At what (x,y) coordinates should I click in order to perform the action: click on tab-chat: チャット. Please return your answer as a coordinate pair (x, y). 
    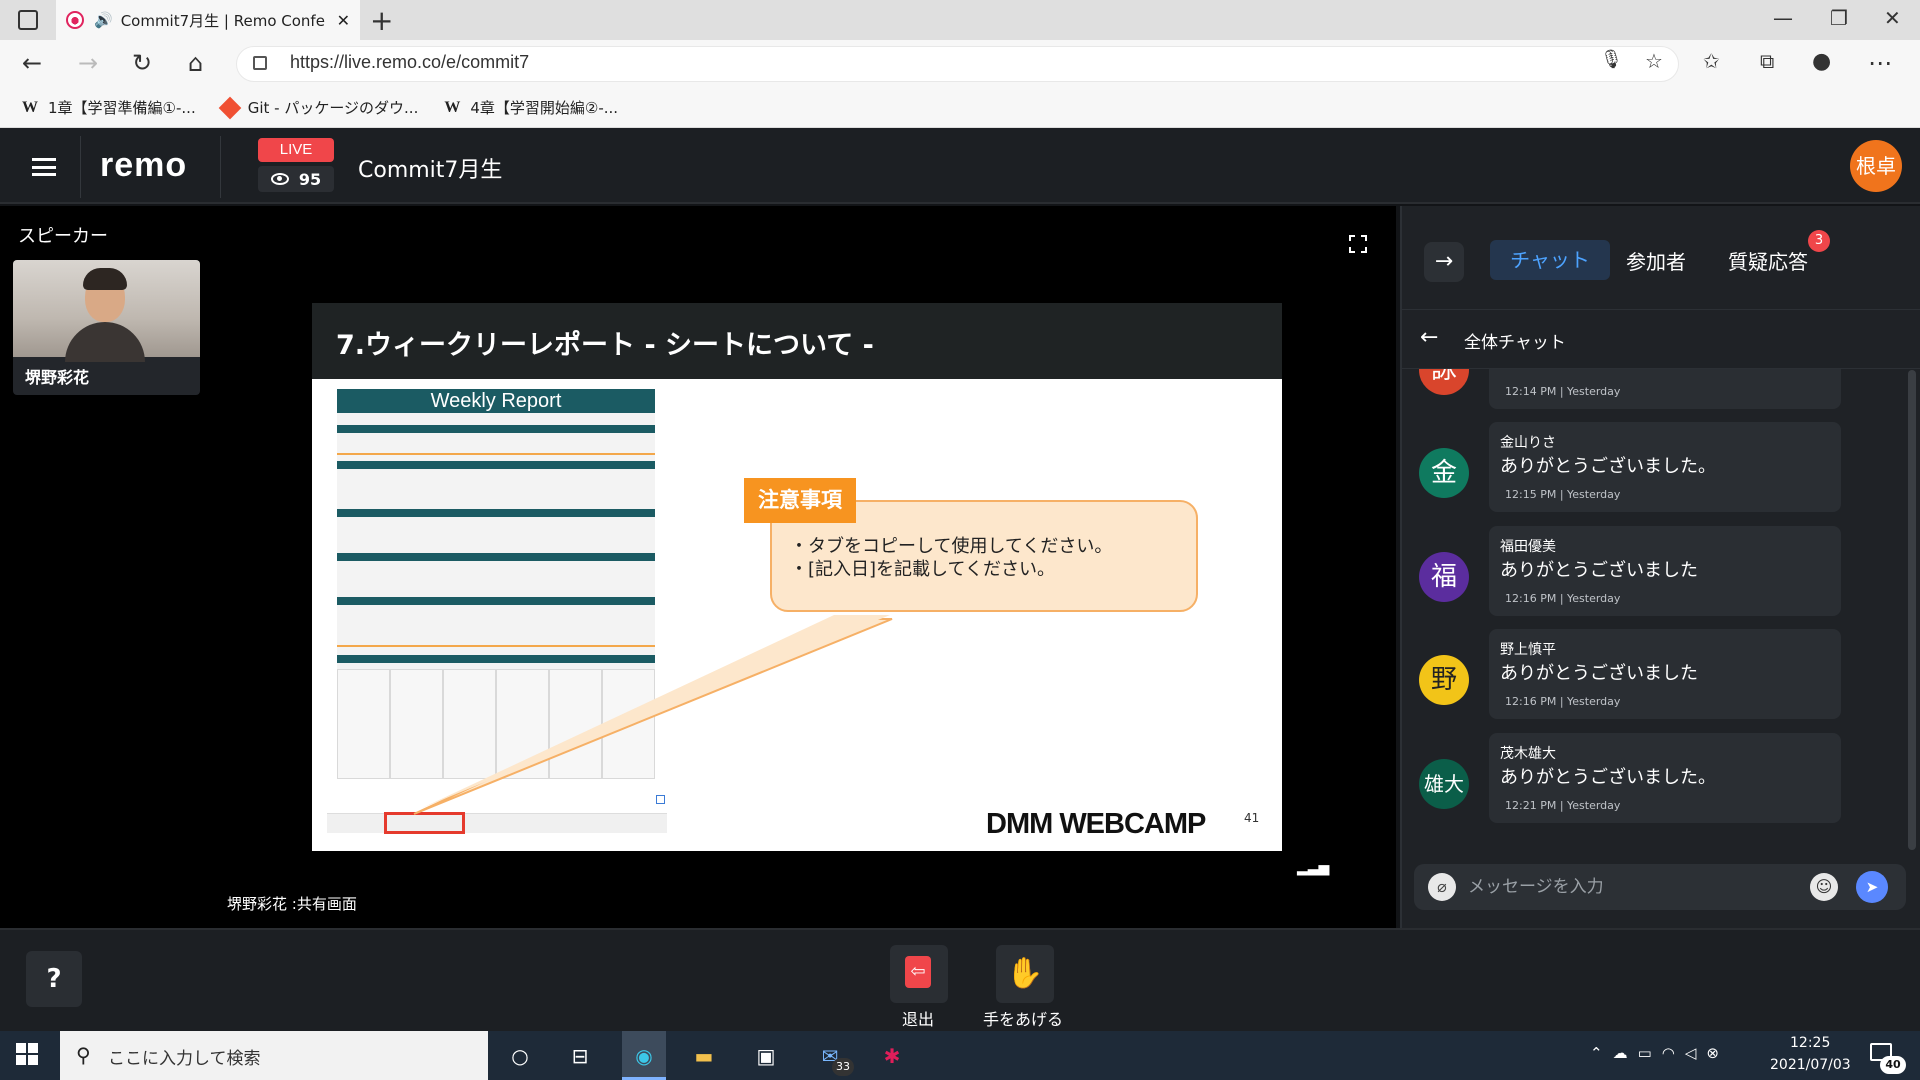
    Looking at the image, I should click on (1550, 260).